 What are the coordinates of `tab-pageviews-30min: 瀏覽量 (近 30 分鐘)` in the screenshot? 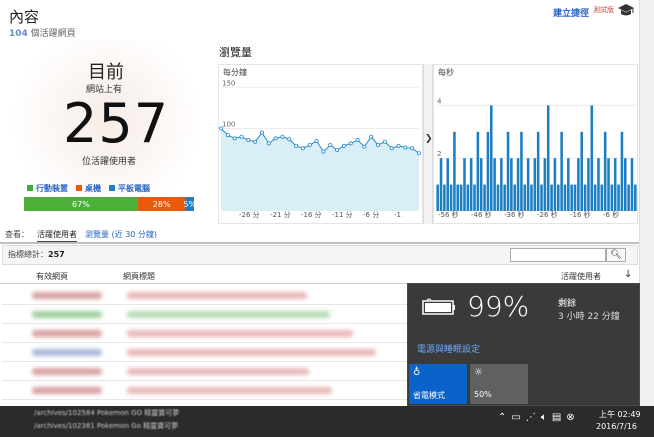 It's located at (121, 236).